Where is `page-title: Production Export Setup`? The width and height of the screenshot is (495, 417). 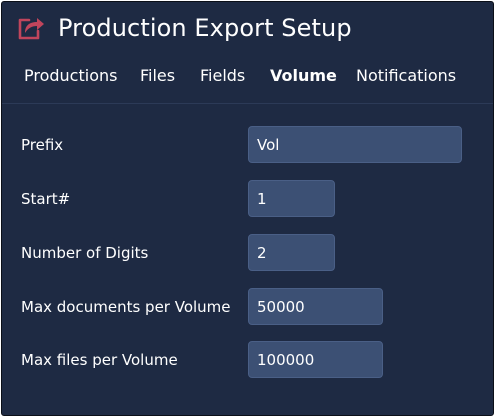 page-title: Production Export Setup is located at coordinates (205, 28).